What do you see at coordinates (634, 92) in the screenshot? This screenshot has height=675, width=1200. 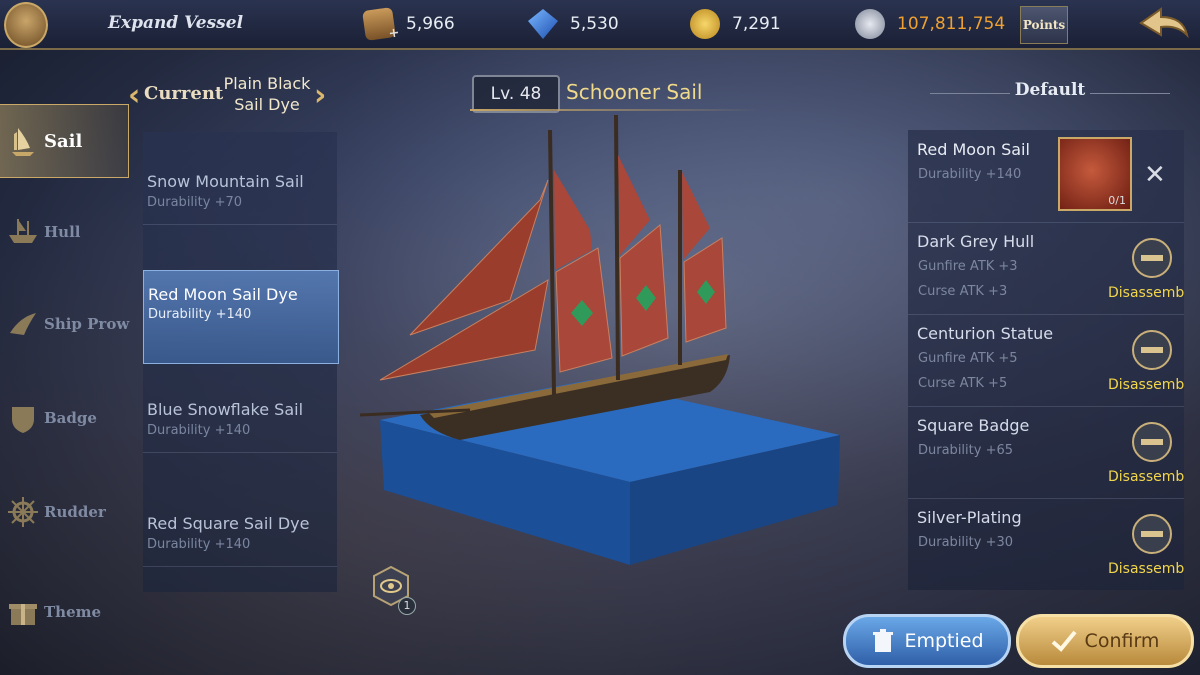 I see `ship-name: Schooner Sail` at bounding box center [634, 92].